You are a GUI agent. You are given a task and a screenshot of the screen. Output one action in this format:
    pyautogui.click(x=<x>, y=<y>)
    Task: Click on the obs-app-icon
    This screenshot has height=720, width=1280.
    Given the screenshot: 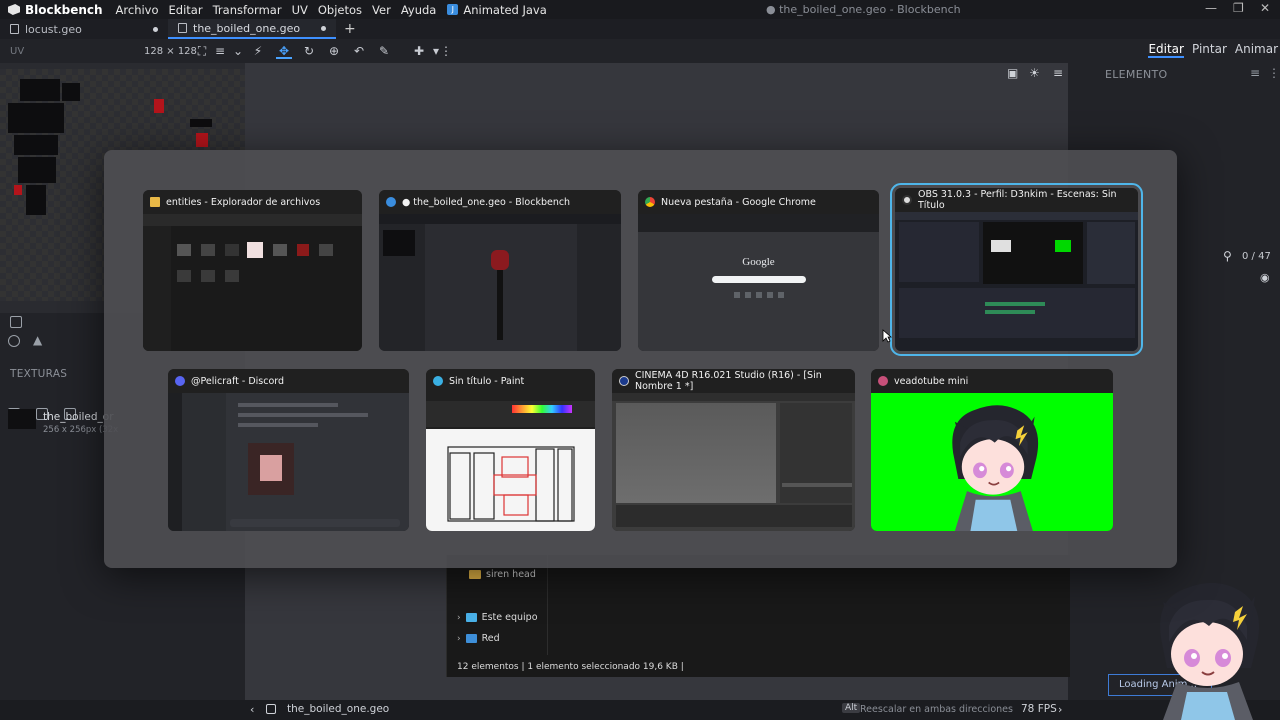 What is the action you would take?
    pyautogui.click(x=907, y=200)
    